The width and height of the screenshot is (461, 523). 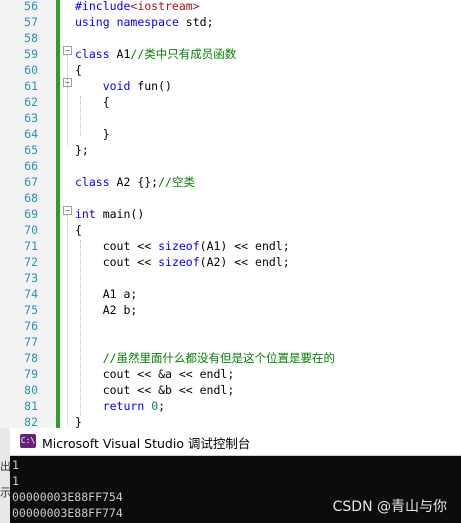 I want to click on line-number: 81, so click(x=31, y=406).